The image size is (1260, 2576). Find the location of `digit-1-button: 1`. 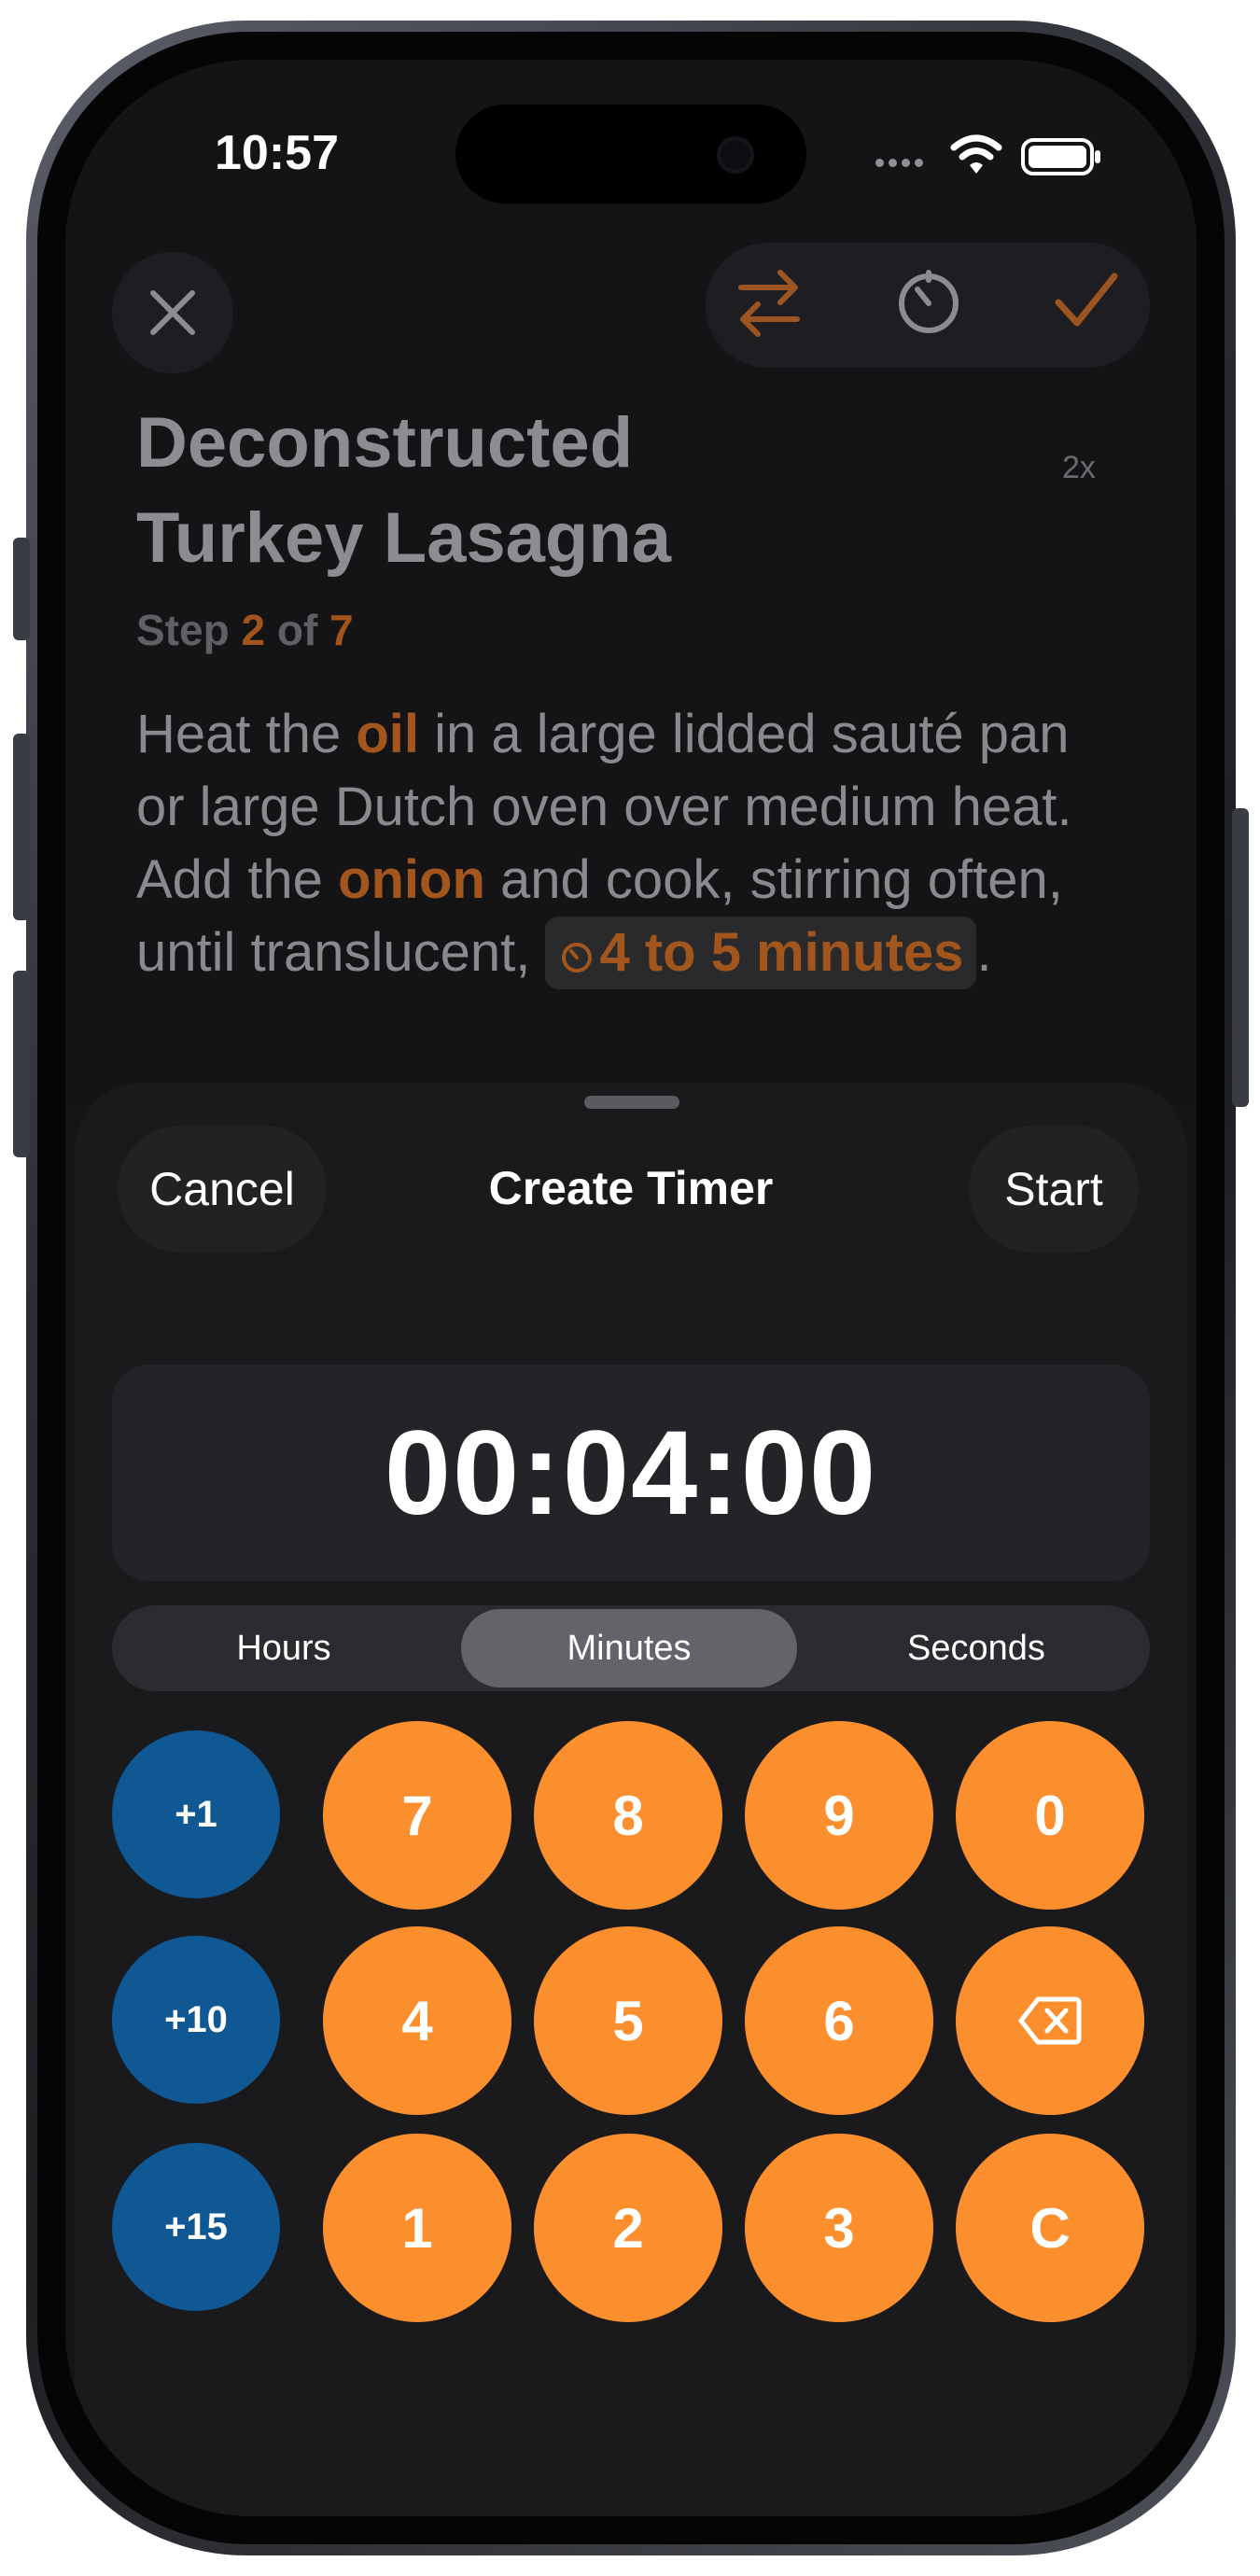

digit-1-button: 1 is located at coordinates (417, 2228).